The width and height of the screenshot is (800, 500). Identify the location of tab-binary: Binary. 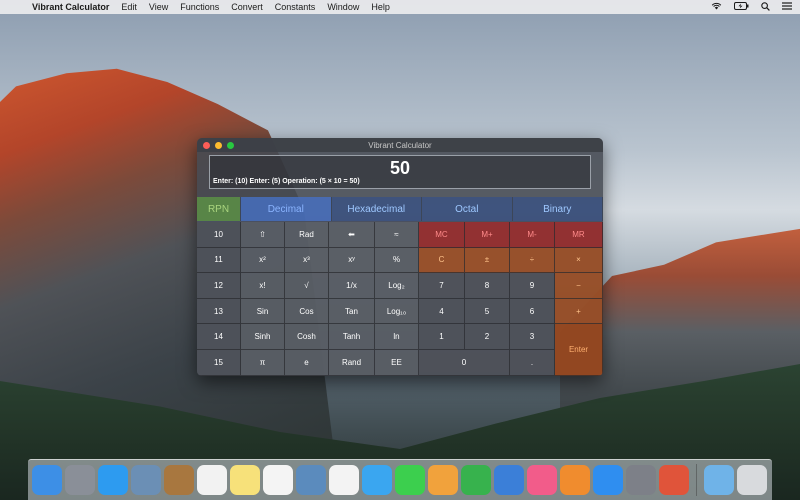
(557, 209).